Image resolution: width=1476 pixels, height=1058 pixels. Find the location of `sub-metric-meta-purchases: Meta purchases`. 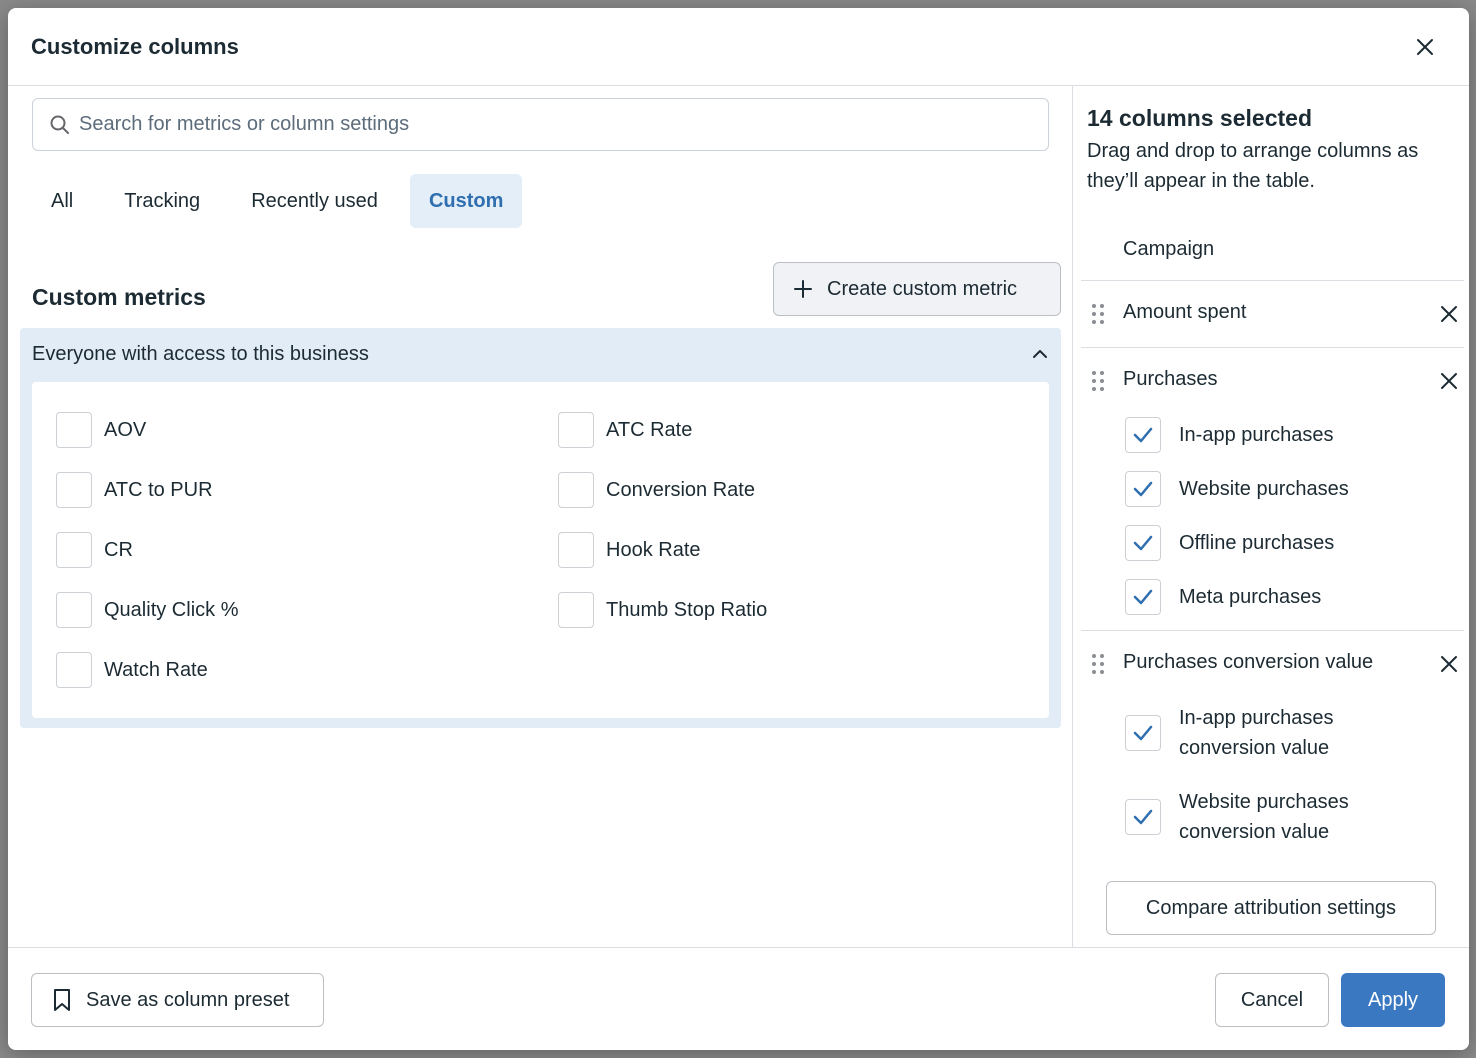

sub-metric-meta-purchases: Meta purchases is located at coordinates (1223, 597).